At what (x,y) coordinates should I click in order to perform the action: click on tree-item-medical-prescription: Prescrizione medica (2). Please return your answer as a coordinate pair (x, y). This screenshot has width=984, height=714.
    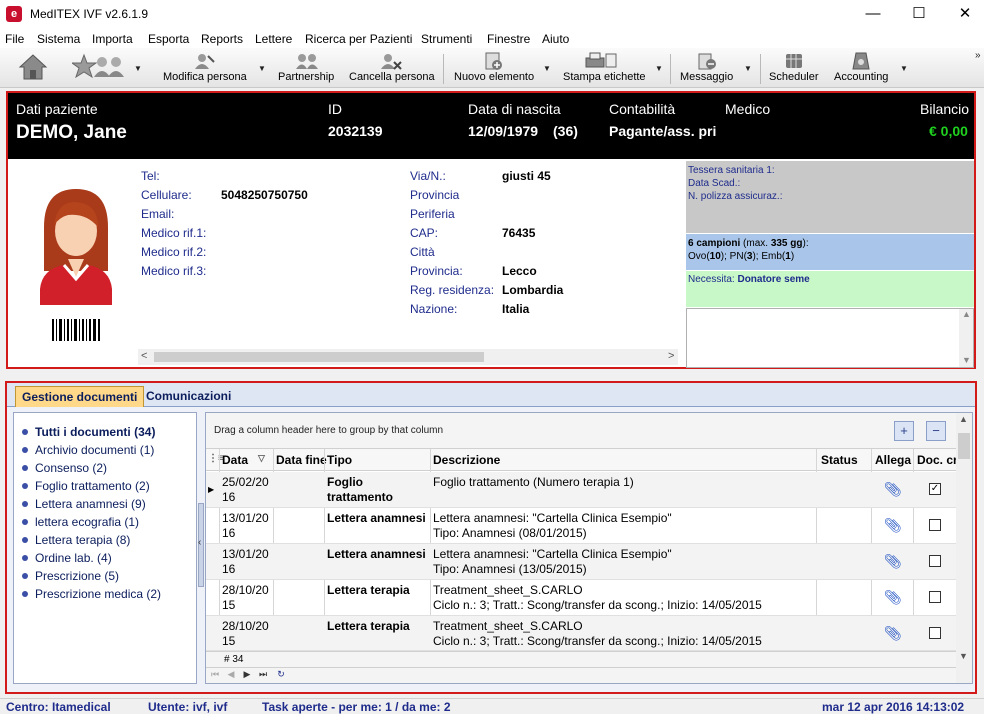
    Looking at the image, I should click on (91, 594).